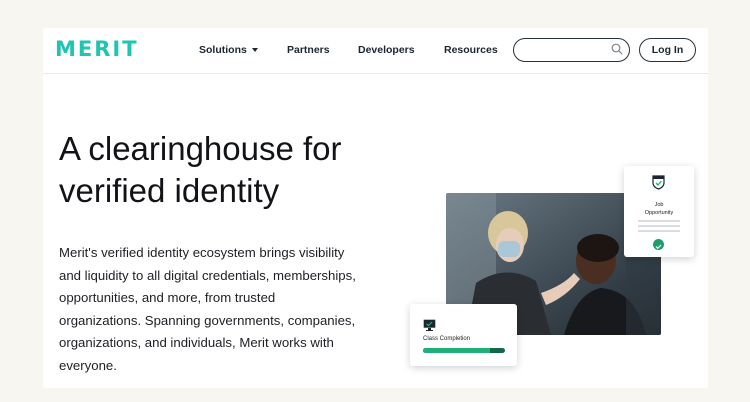 The width and height of the screenshot is (750, 402). I want to click on class-progress-fill, so click(457, 350).